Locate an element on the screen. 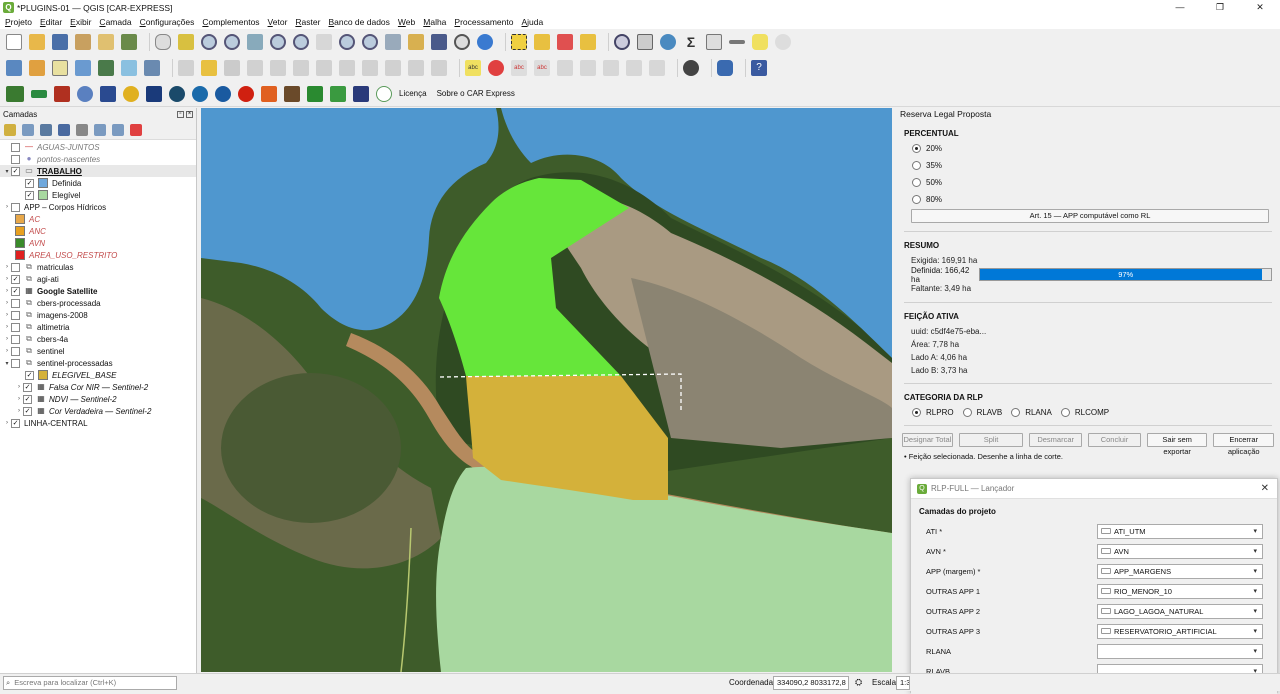 This screenshot has height=694, width=1280. layer-cbers-processada: › ⧉ cbers-processada is located at coordinates (98, 303).